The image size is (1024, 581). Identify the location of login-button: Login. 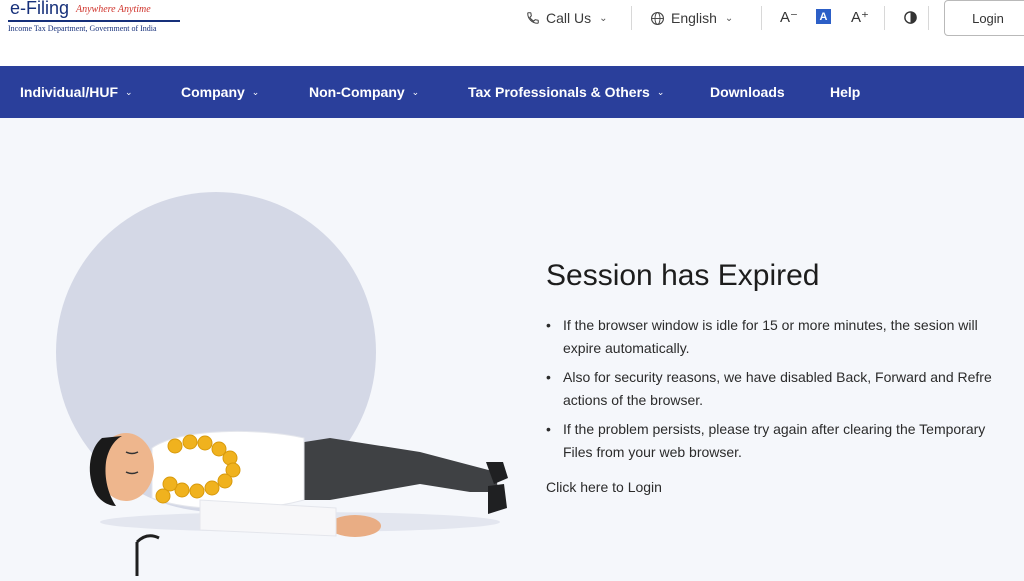
(984, 18).